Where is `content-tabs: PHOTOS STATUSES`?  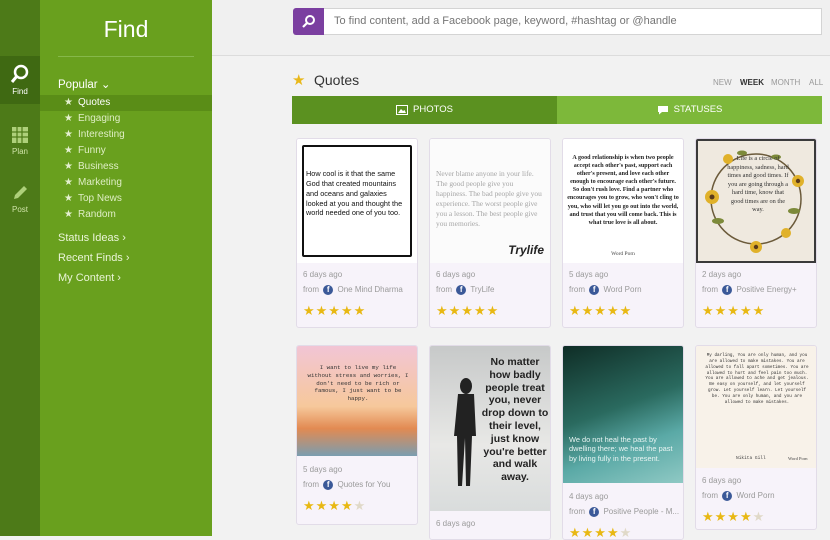 content-tabs: PHOTOS STATUSES is located at coordinates (557, 110).